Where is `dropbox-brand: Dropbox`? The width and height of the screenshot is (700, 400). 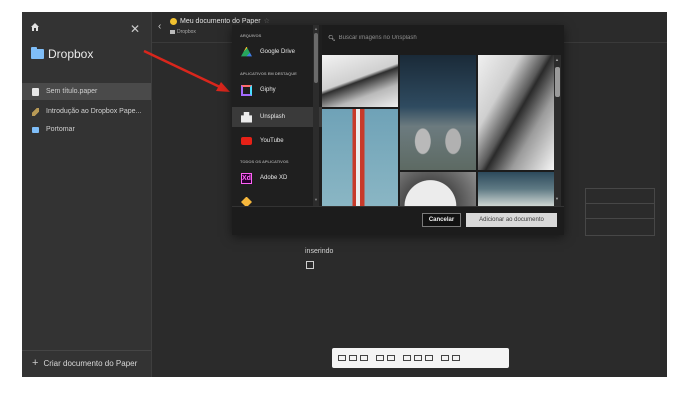
dropbox-brand: Dropbox is located at coordinates (62, 54).